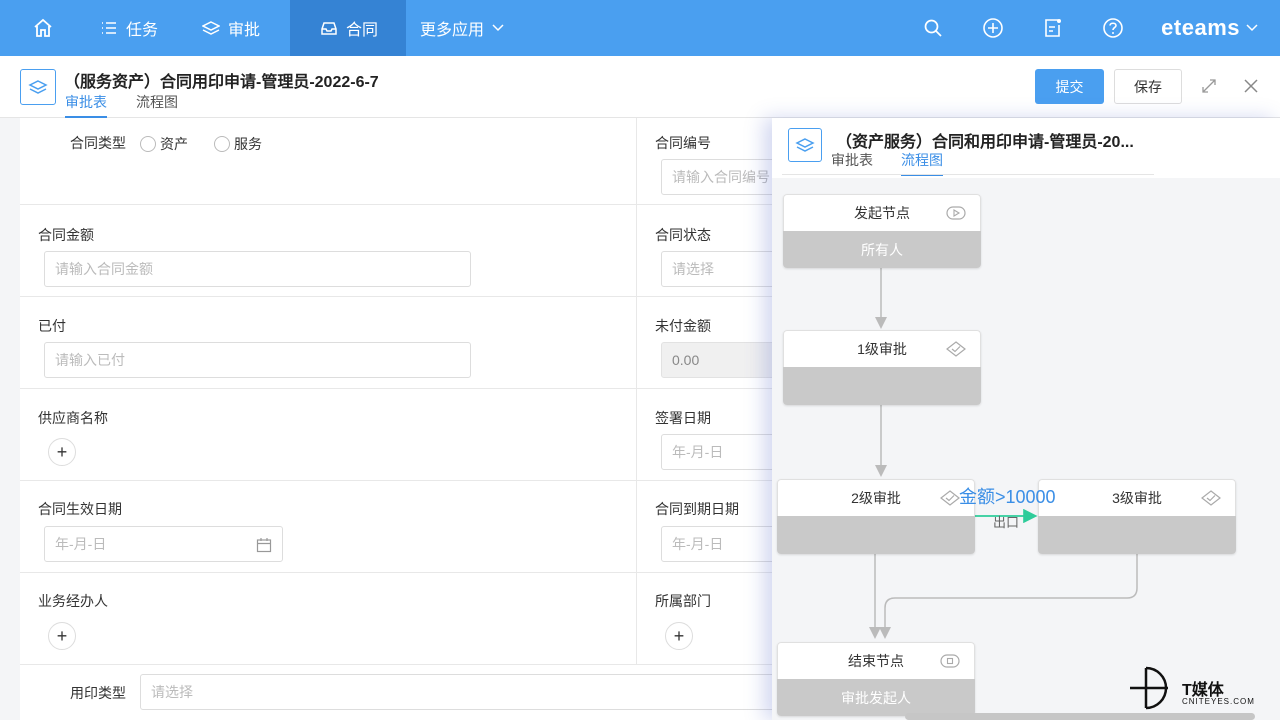 This screenshot has height=720, width=1280. What do you see at coordinates (1218, 701) in the screenshot?
I see `watermark-site: CNITEYES.COM` at bounding box center [1218, 701].